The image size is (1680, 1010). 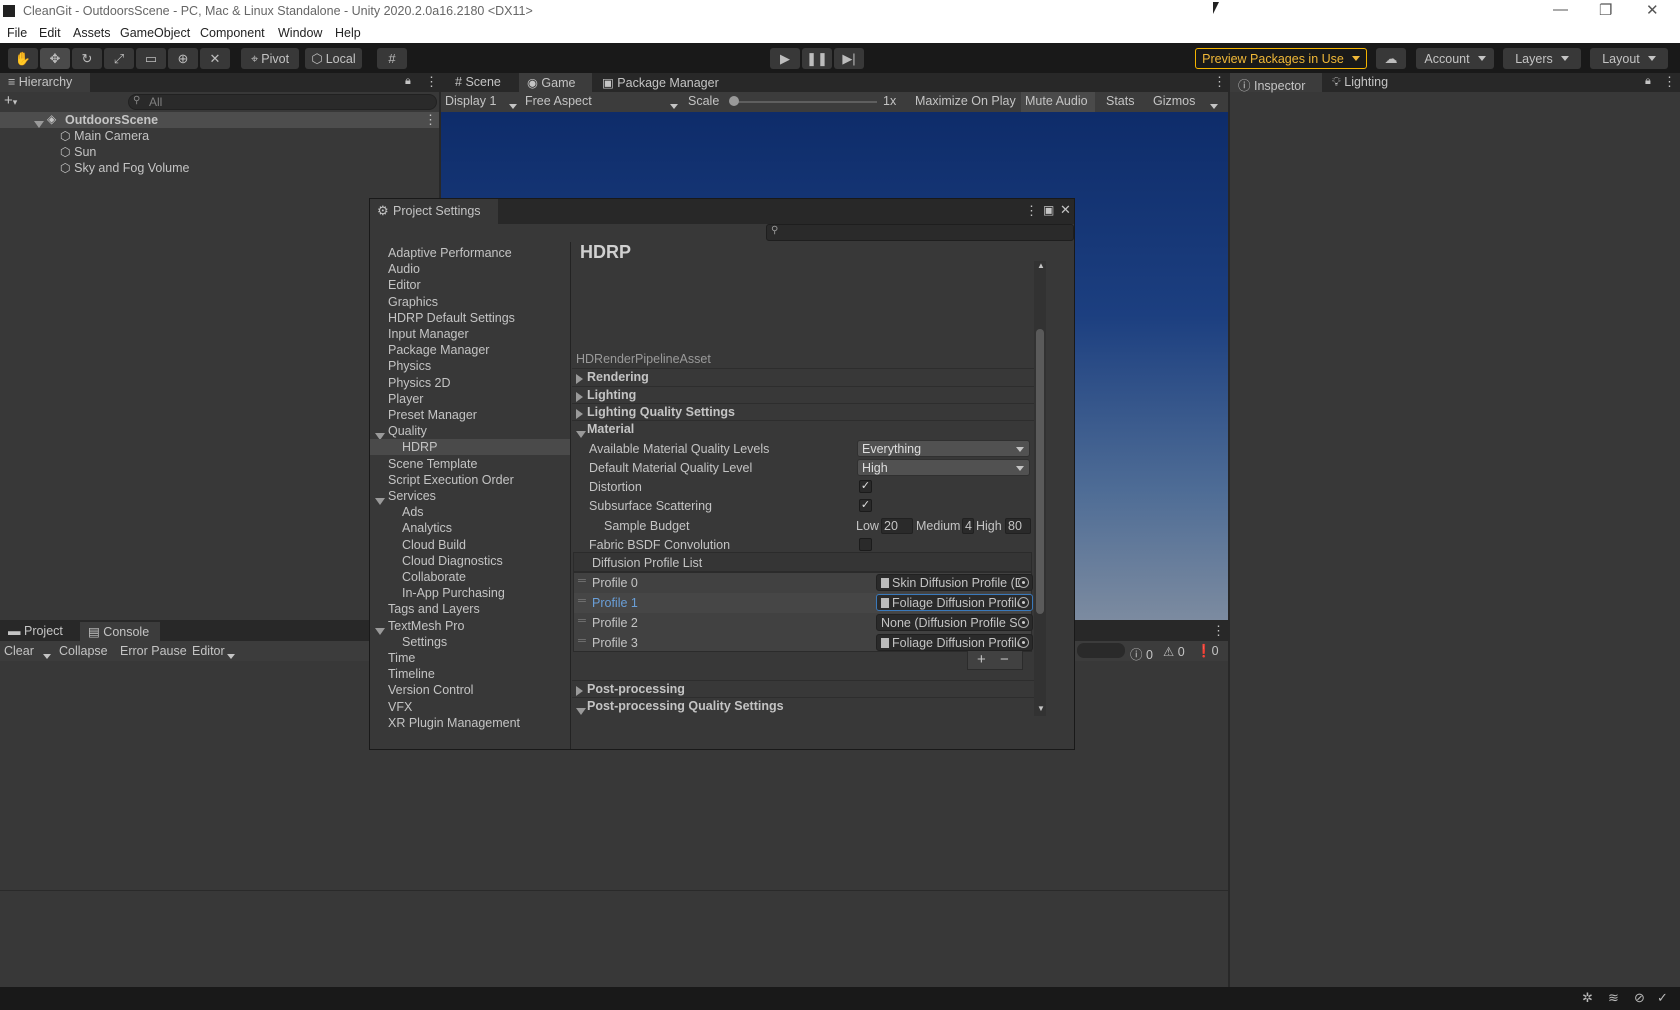 I want to click on nav-item-in-app-purchasing: In-App Purchasing, so click(x=453, y=593).